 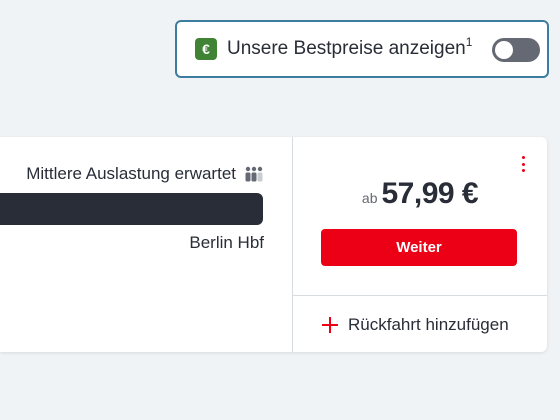 I want to click on best-price-switch, so click(x=516, y=50).